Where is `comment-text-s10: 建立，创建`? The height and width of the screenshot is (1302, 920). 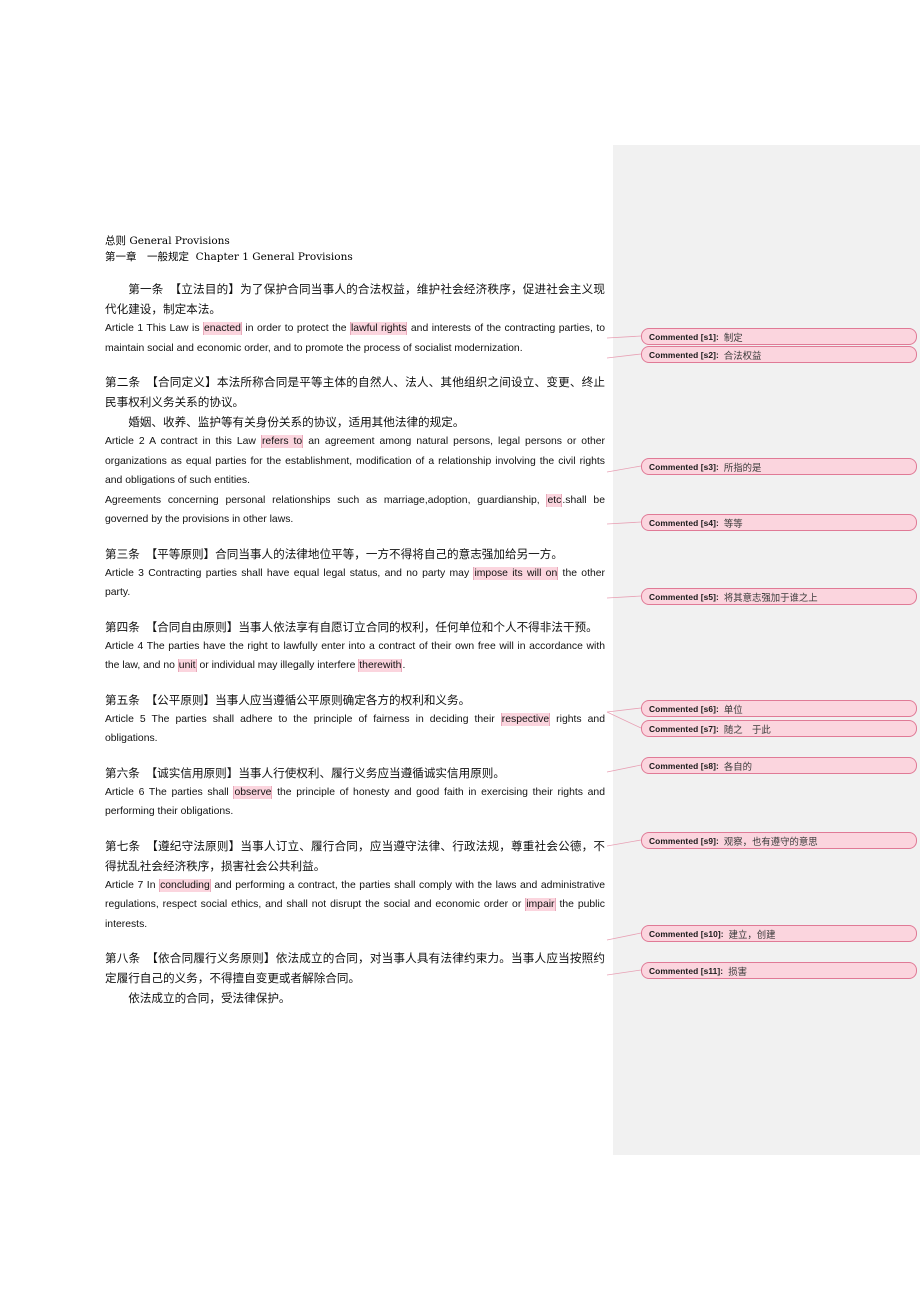
comment-text-s10: 建立，创建 is located at coordinates (752, 935).